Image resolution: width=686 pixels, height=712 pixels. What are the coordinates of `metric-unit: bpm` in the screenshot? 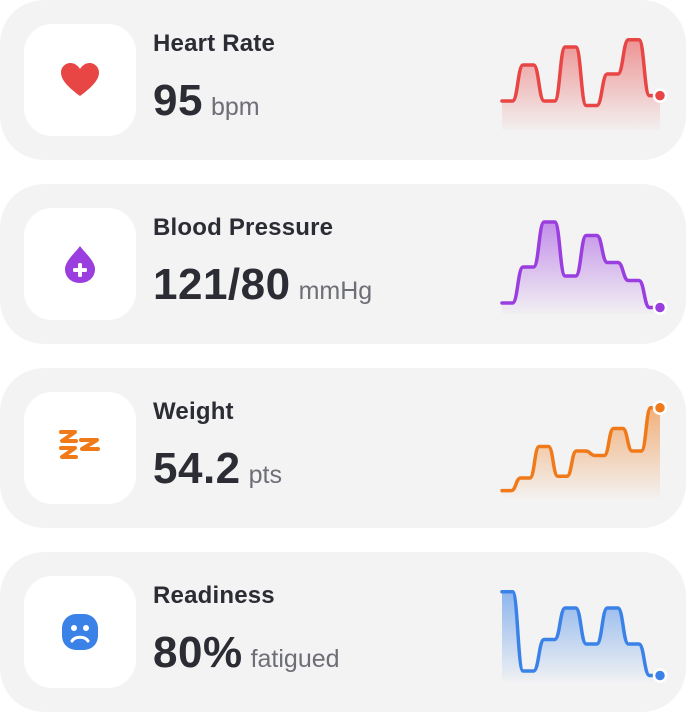 It's located at (235, 107).